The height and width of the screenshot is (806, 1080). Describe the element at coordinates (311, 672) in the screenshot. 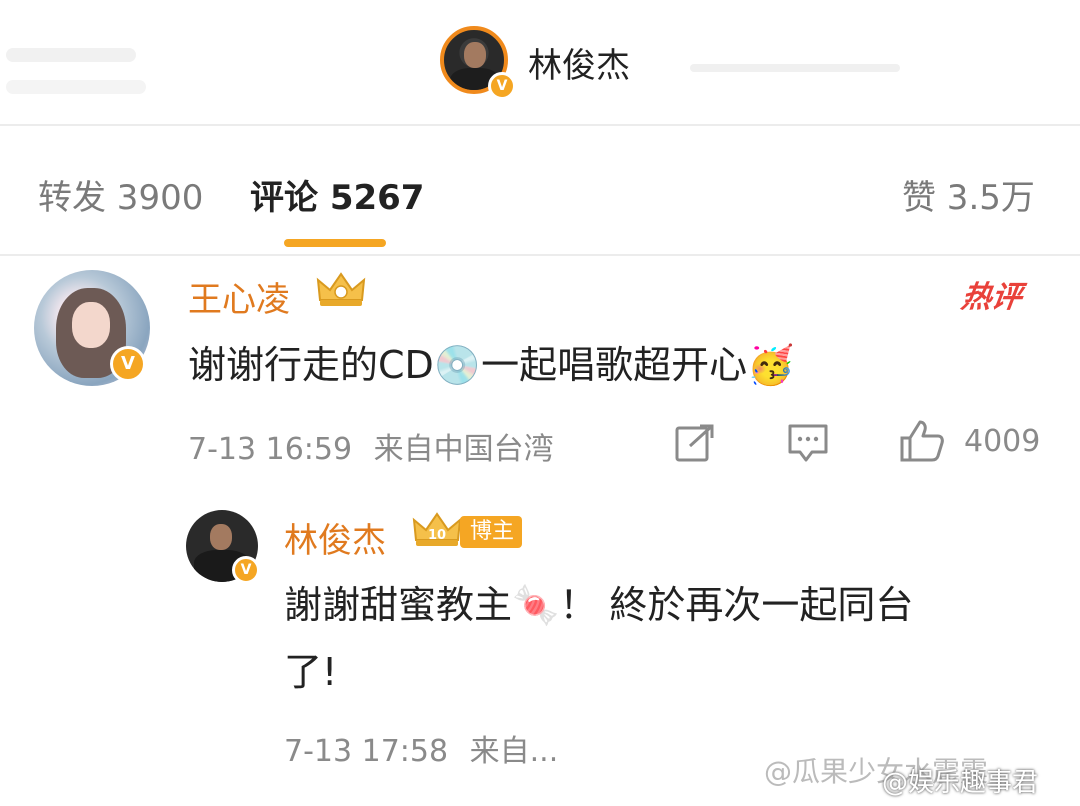

I see `reply-text-line2: 了!` at that location.